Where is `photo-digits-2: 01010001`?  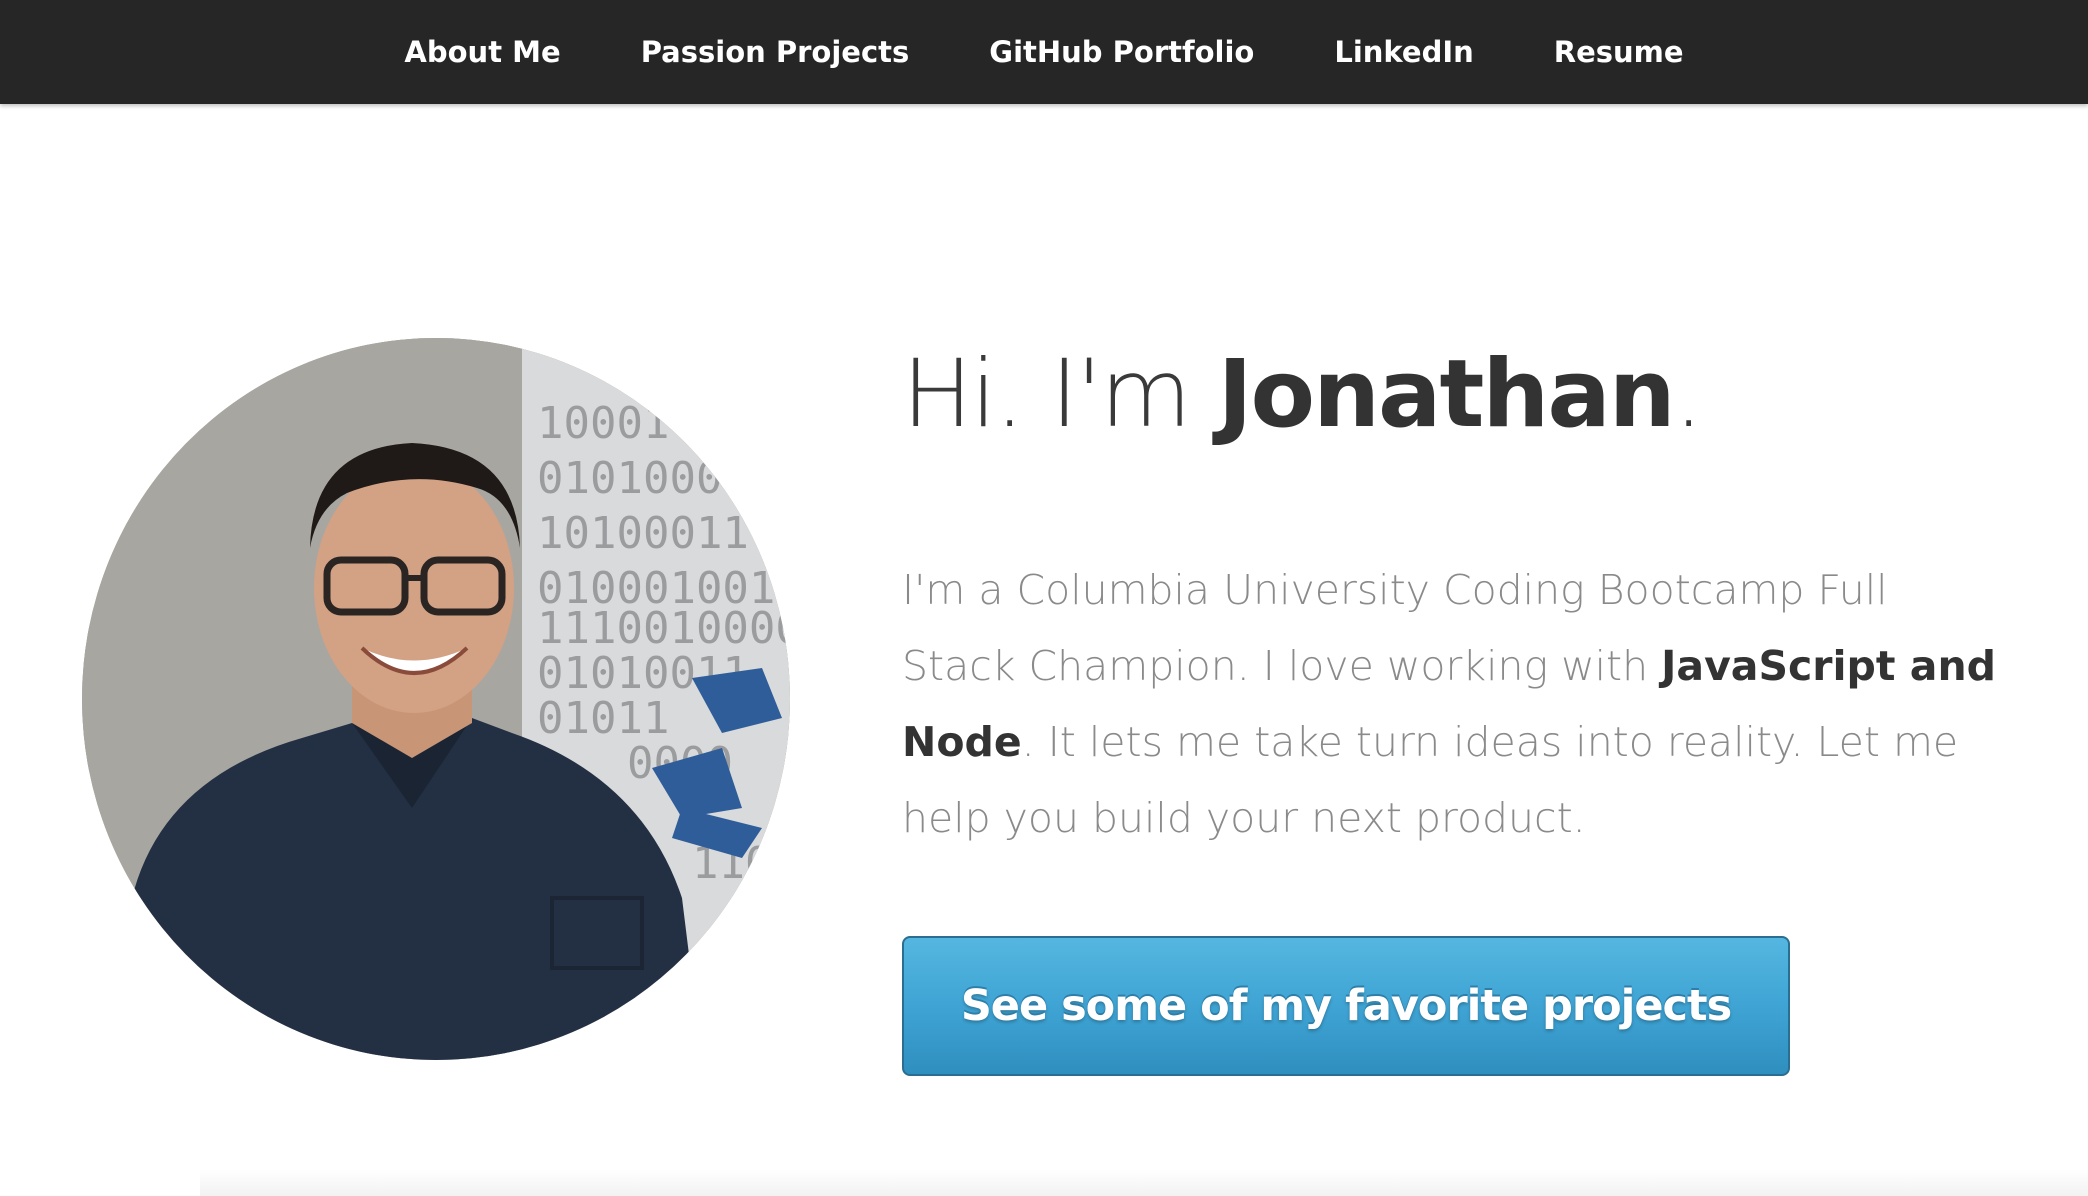
photo-digits-2: 01010001 is located at coordinates (643, 478).